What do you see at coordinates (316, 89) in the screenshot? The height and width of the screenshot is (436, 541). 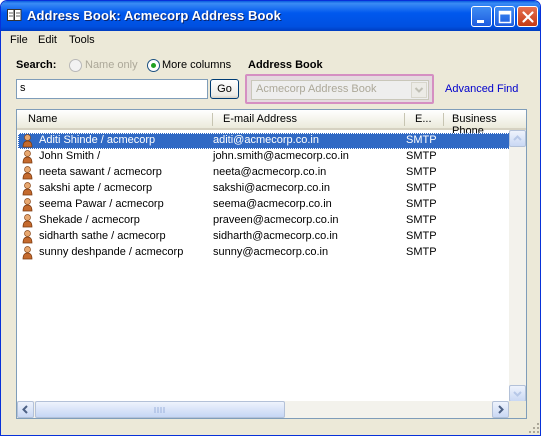 I see `address-book-selected: Acmecorp Address Book` at bounding box center [316, 89].